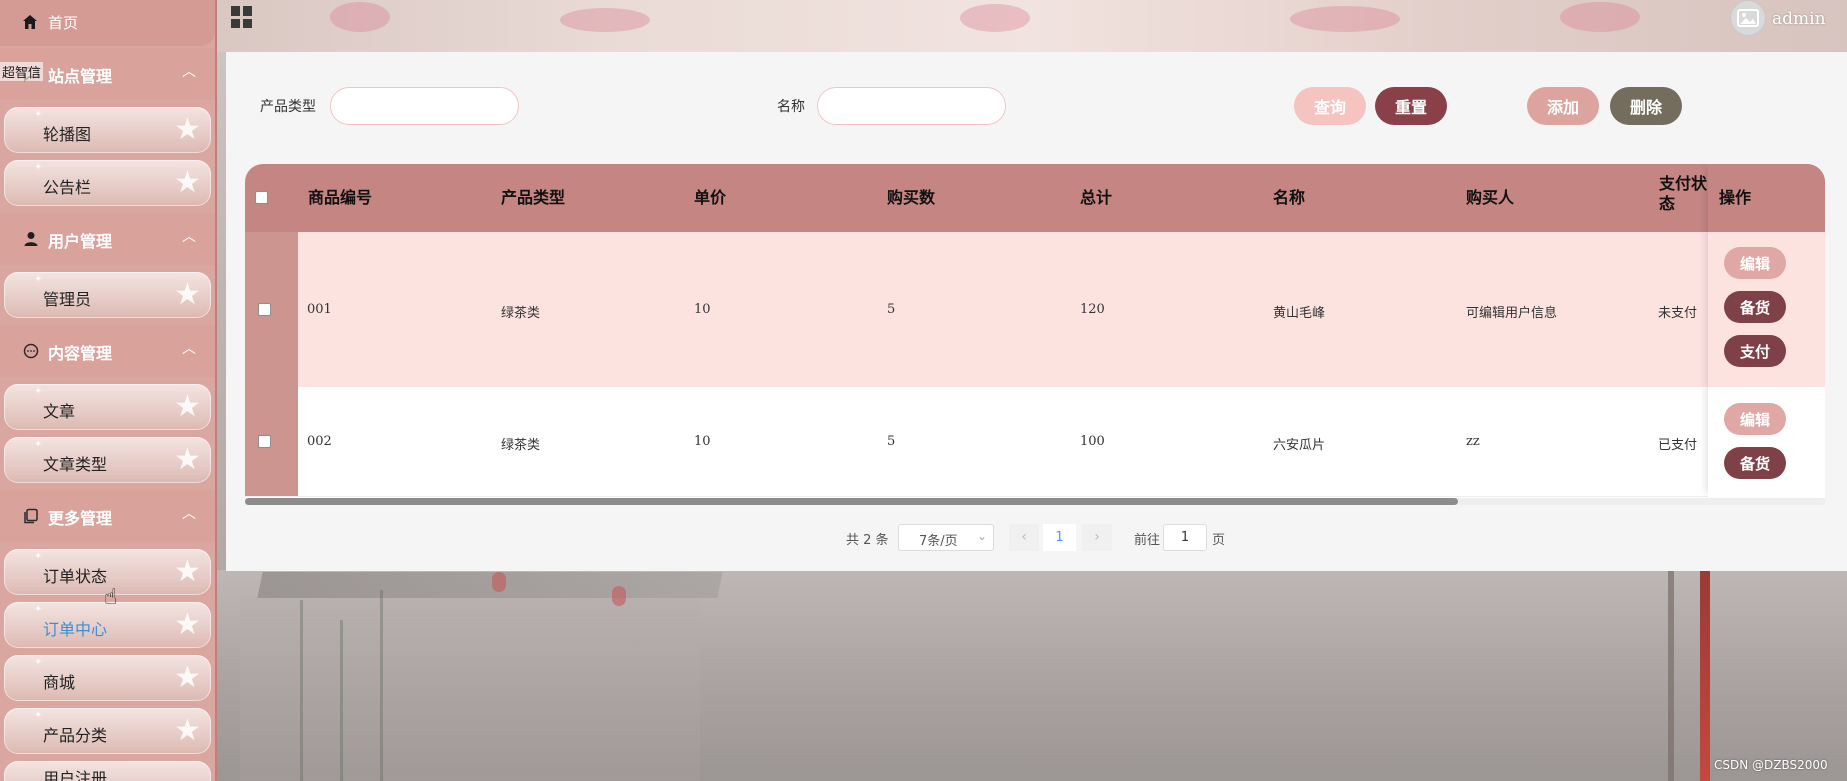 This screenshot has width=1847, height=781. Describe the element at coordinates (533, 197) in the screenshot. I see `column-header: 产品类型` at that location.